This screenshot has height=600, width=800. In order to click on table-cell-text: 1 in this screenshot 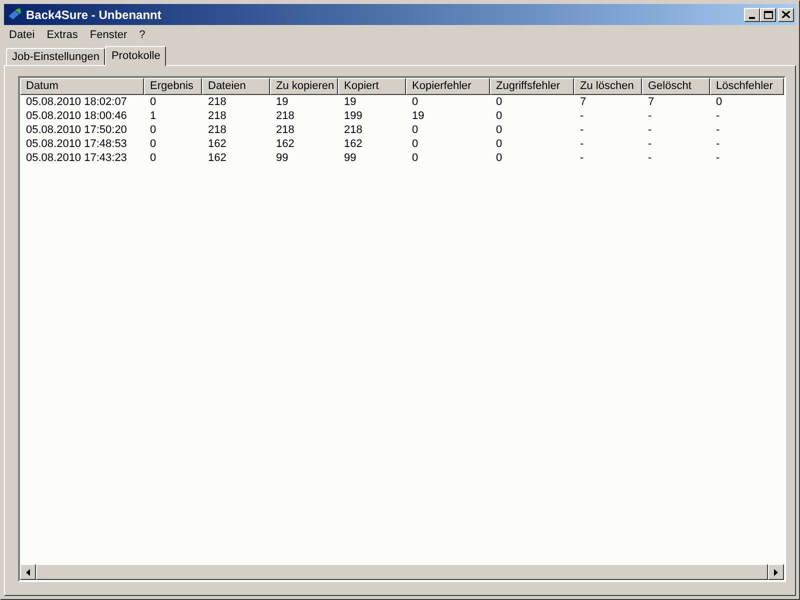, I will do `click(153, 116)`.